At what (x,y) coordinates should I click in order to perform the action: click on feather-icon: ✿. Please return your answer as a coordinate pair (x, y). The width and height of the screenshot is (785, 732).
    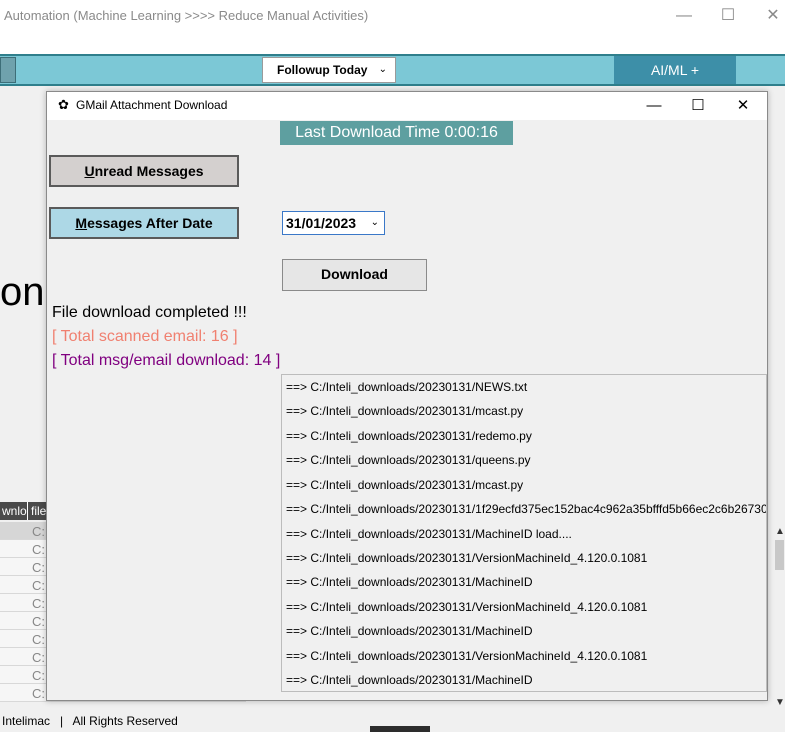
    Looking at the image, I should click on (63, 104).